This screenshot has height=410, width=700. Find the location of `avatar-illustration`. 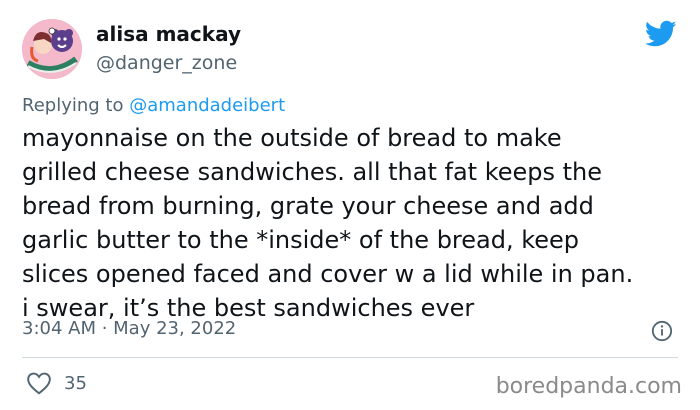

avatar-illustration is located at coordinates (52, 49).